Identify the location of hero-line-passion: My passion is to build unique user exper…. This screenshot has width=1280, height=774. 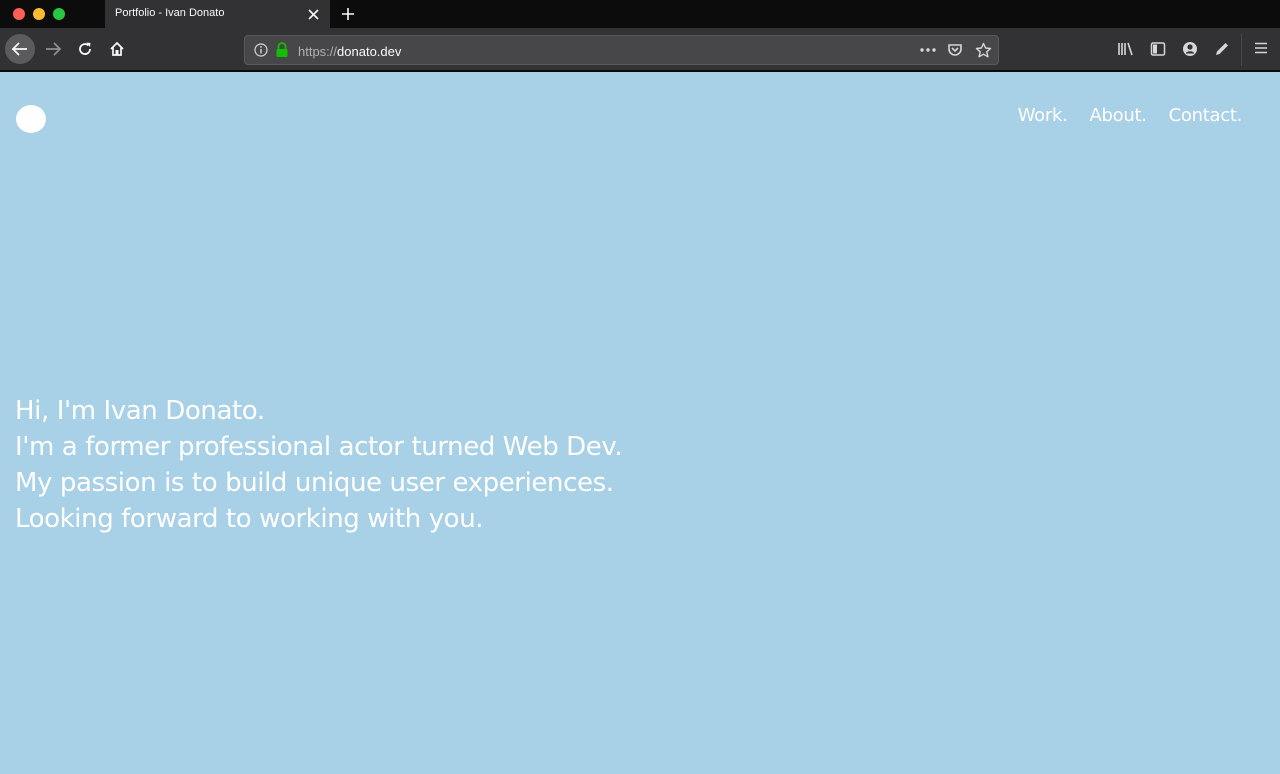
(314, 483).